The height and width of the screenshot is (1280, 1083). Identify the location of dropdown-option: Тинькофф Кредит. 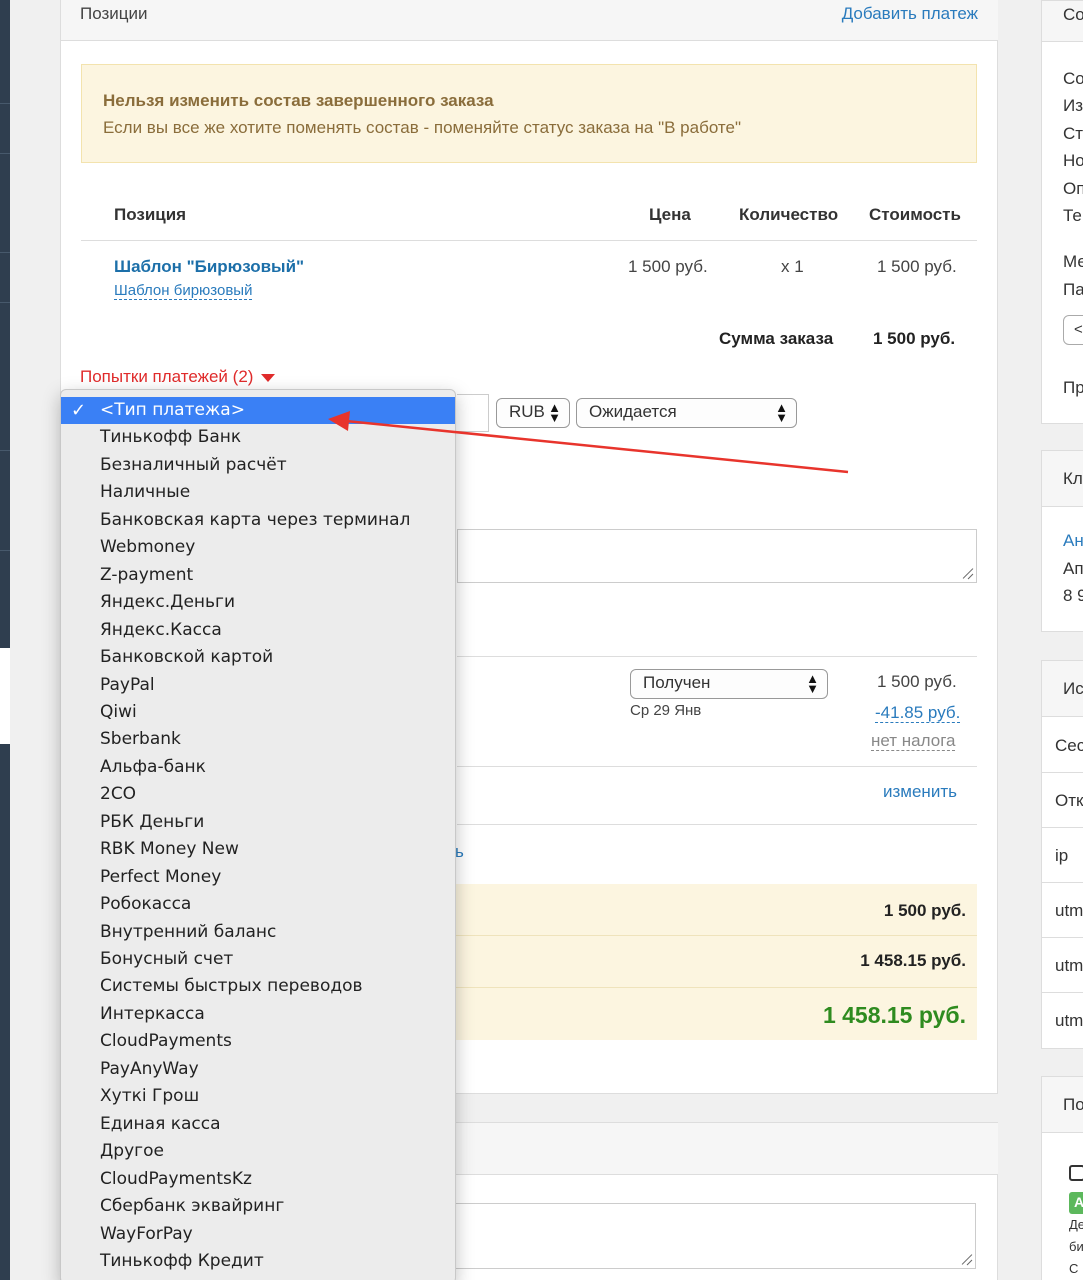
(258, 1261).